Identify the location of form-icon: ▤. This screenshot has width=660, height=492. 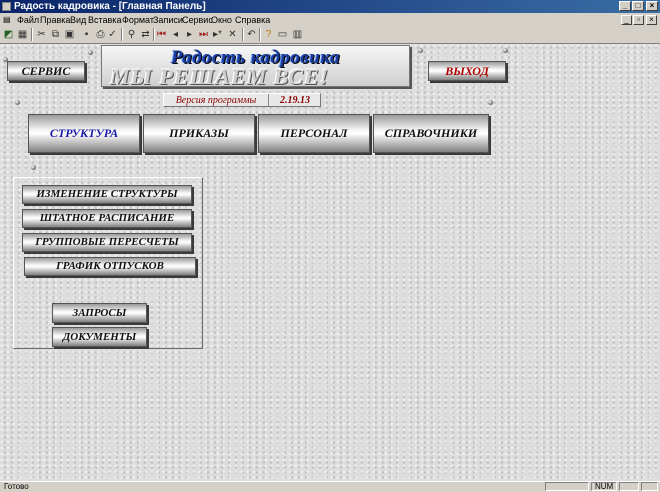
(7, 20).